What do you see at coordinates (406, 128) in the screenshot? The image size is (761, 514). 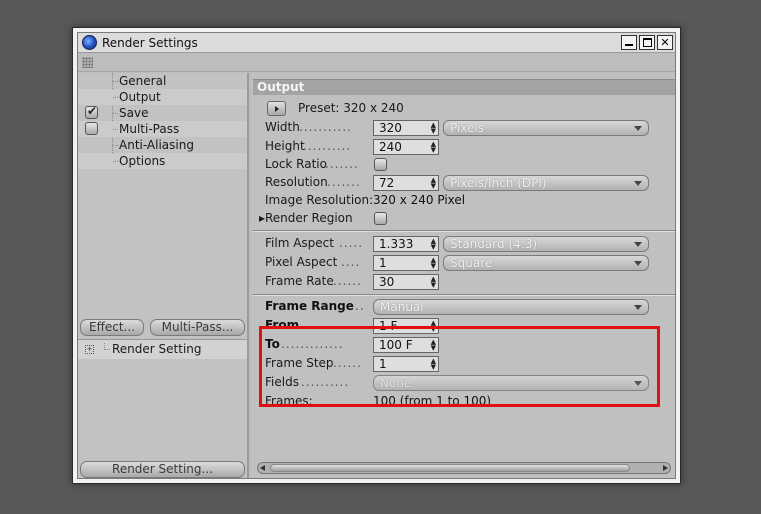 I see `width-field: 320 ▲ ▼` at bounding box center [406, 128].